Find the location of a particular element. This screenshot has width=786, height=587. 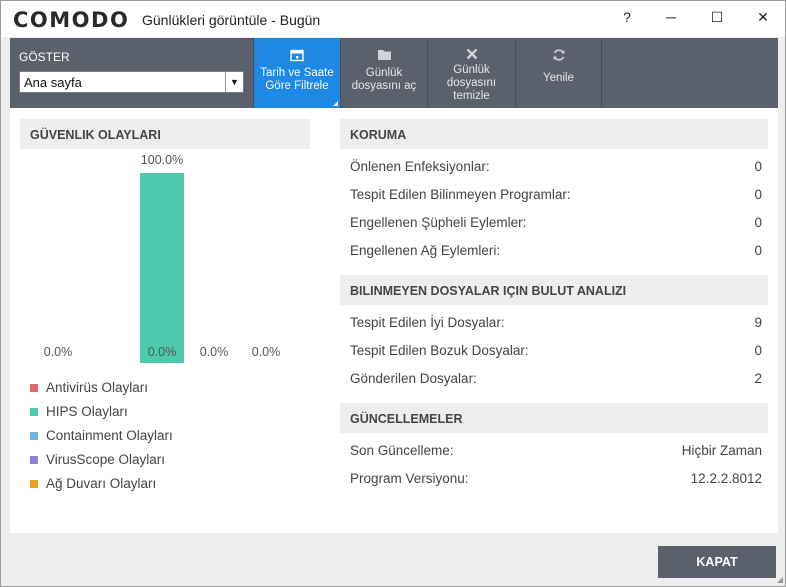

protection-row: Önlenen Enfeksiyonlar: 0 is located at coordinates (556, 167).